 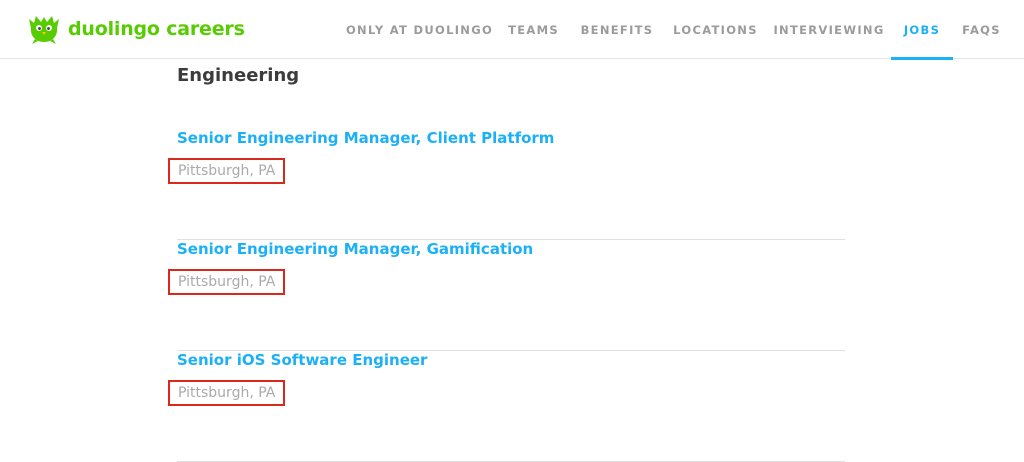 What do you see at coordinates (533, 29) in the screenshot?
I see `nav-item-teams: TEAMS` at bounding box center [533, 29].